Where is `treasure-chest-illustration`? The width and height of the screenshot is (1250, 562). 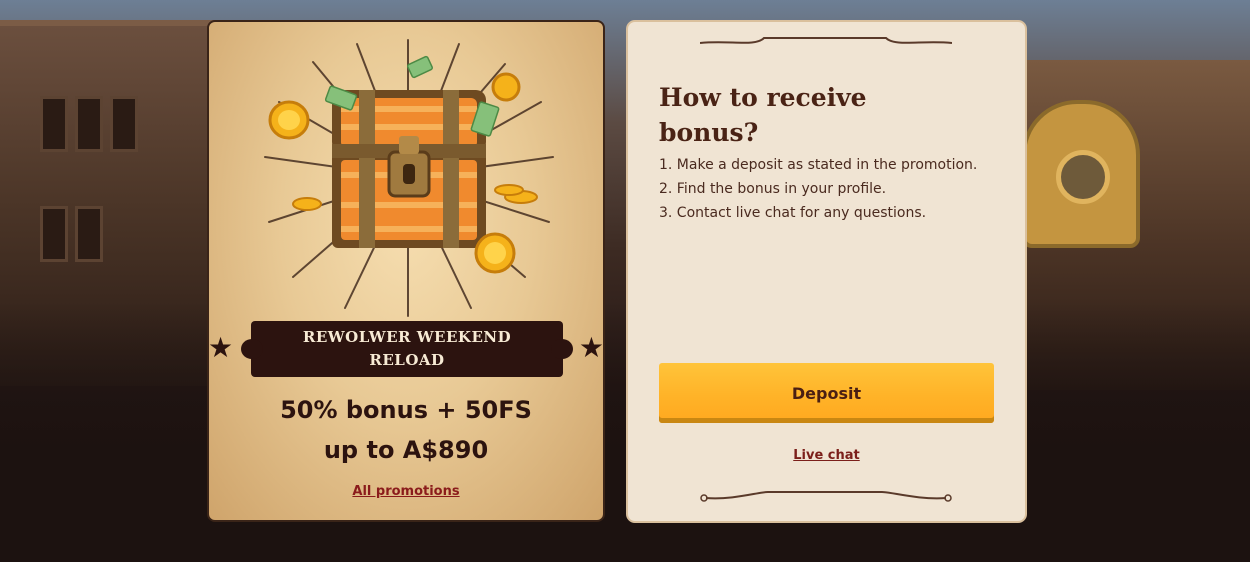
treasure-chest-illustration is located at coordinates (409, 178).